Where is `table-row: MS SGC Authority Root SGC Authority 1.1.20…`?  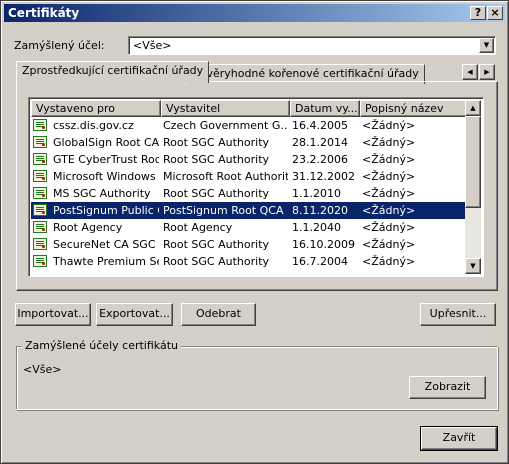
table-row: MS SGC Authority Root SGC Authority 1.1.20… is located at coordinates (248, 193).